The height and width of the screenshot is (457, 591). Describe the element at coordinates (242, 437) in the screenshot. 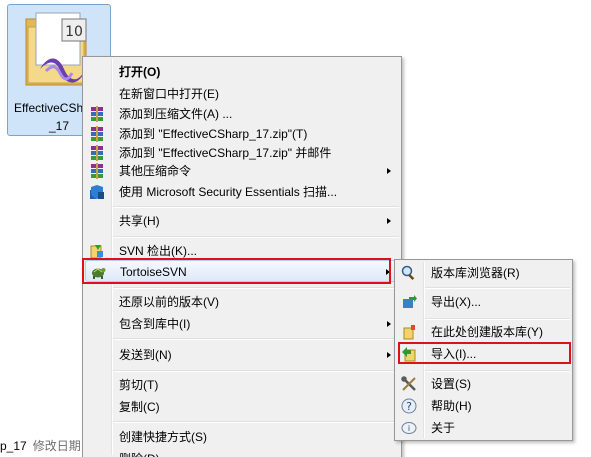

I see `menu-item-create-shortcut: 创建快捷方式(S)` at that location.